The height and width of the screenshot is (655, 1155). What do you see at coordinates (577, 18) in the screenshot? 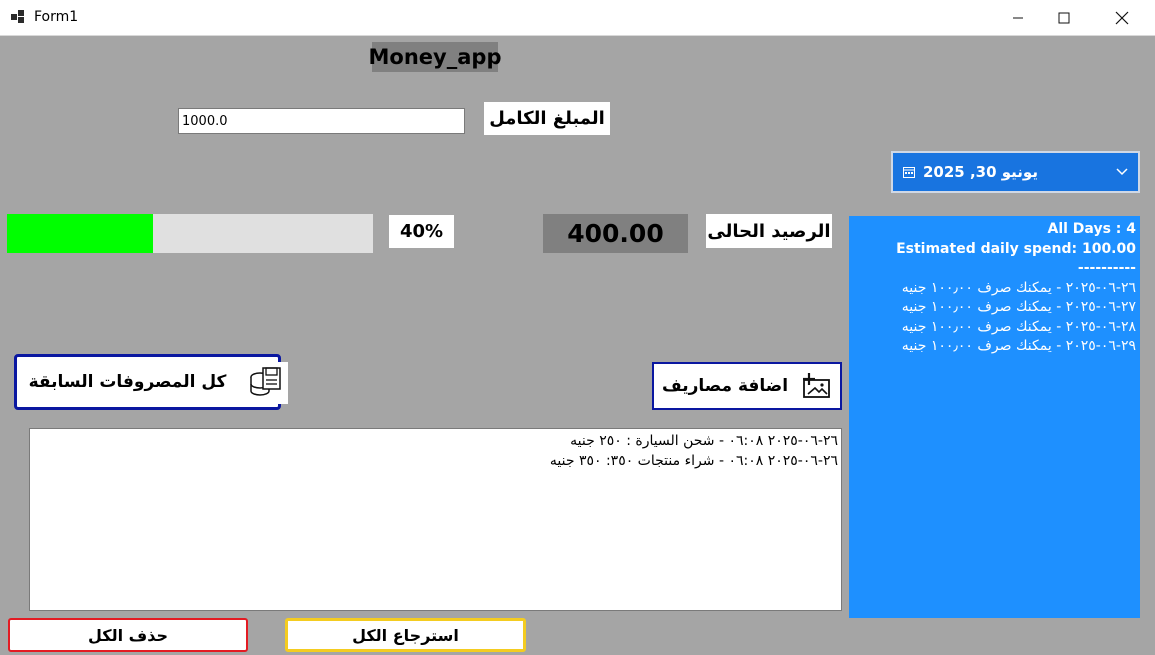
I see `title-bar: Form1` at bounding box center [577, 18].